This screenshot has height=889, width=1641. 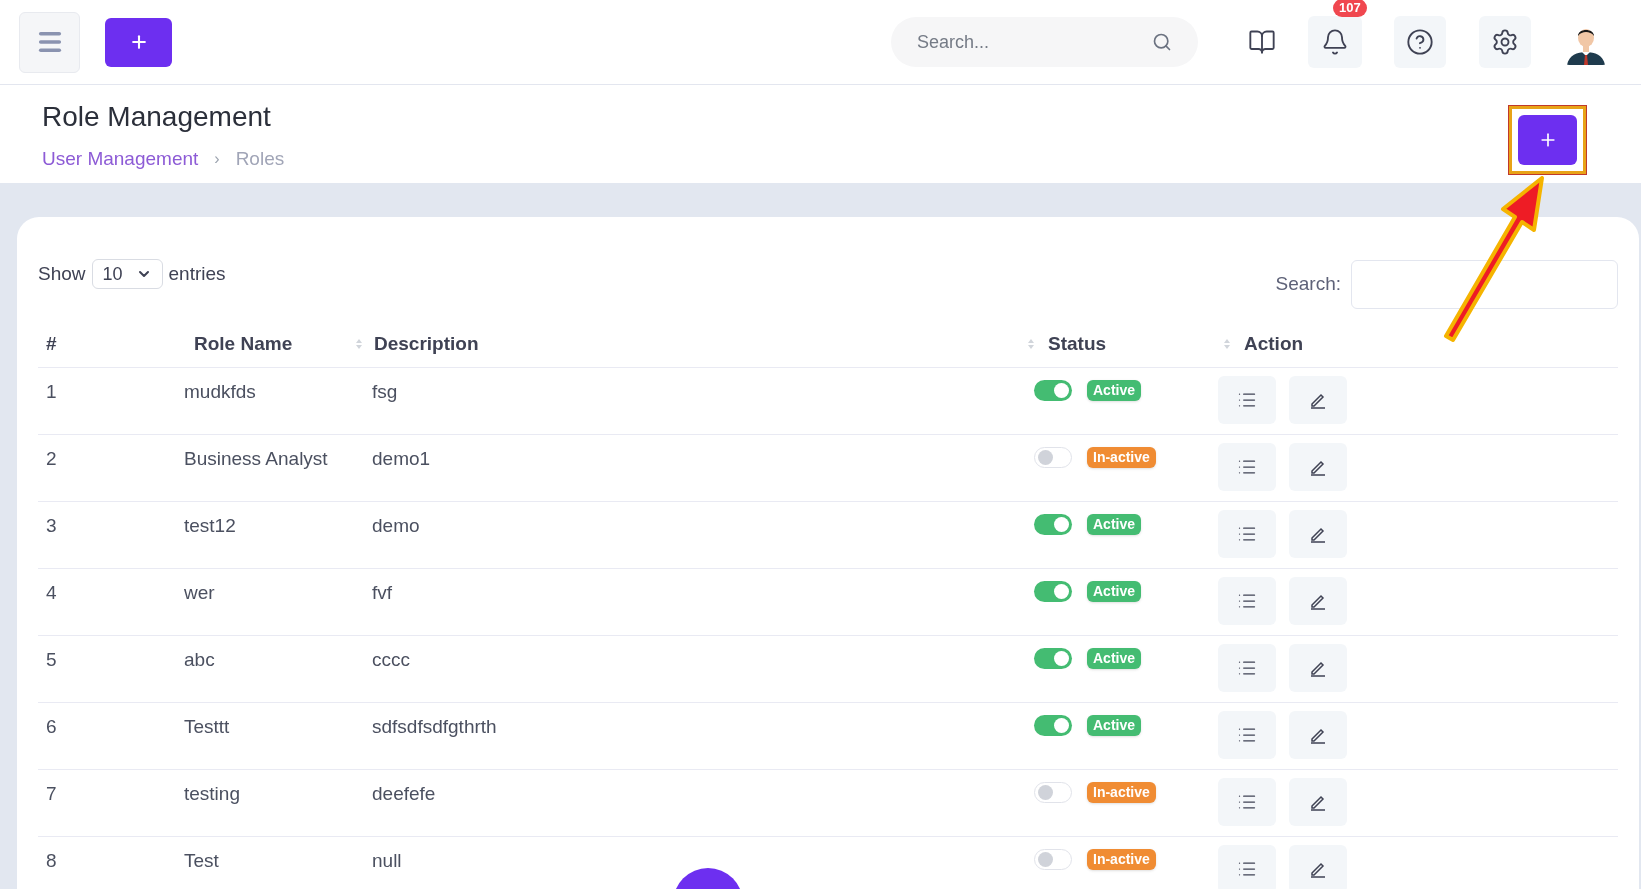 I want to click on role-description: sdfsdfsdfgthrth, so click(x=434, y=726).